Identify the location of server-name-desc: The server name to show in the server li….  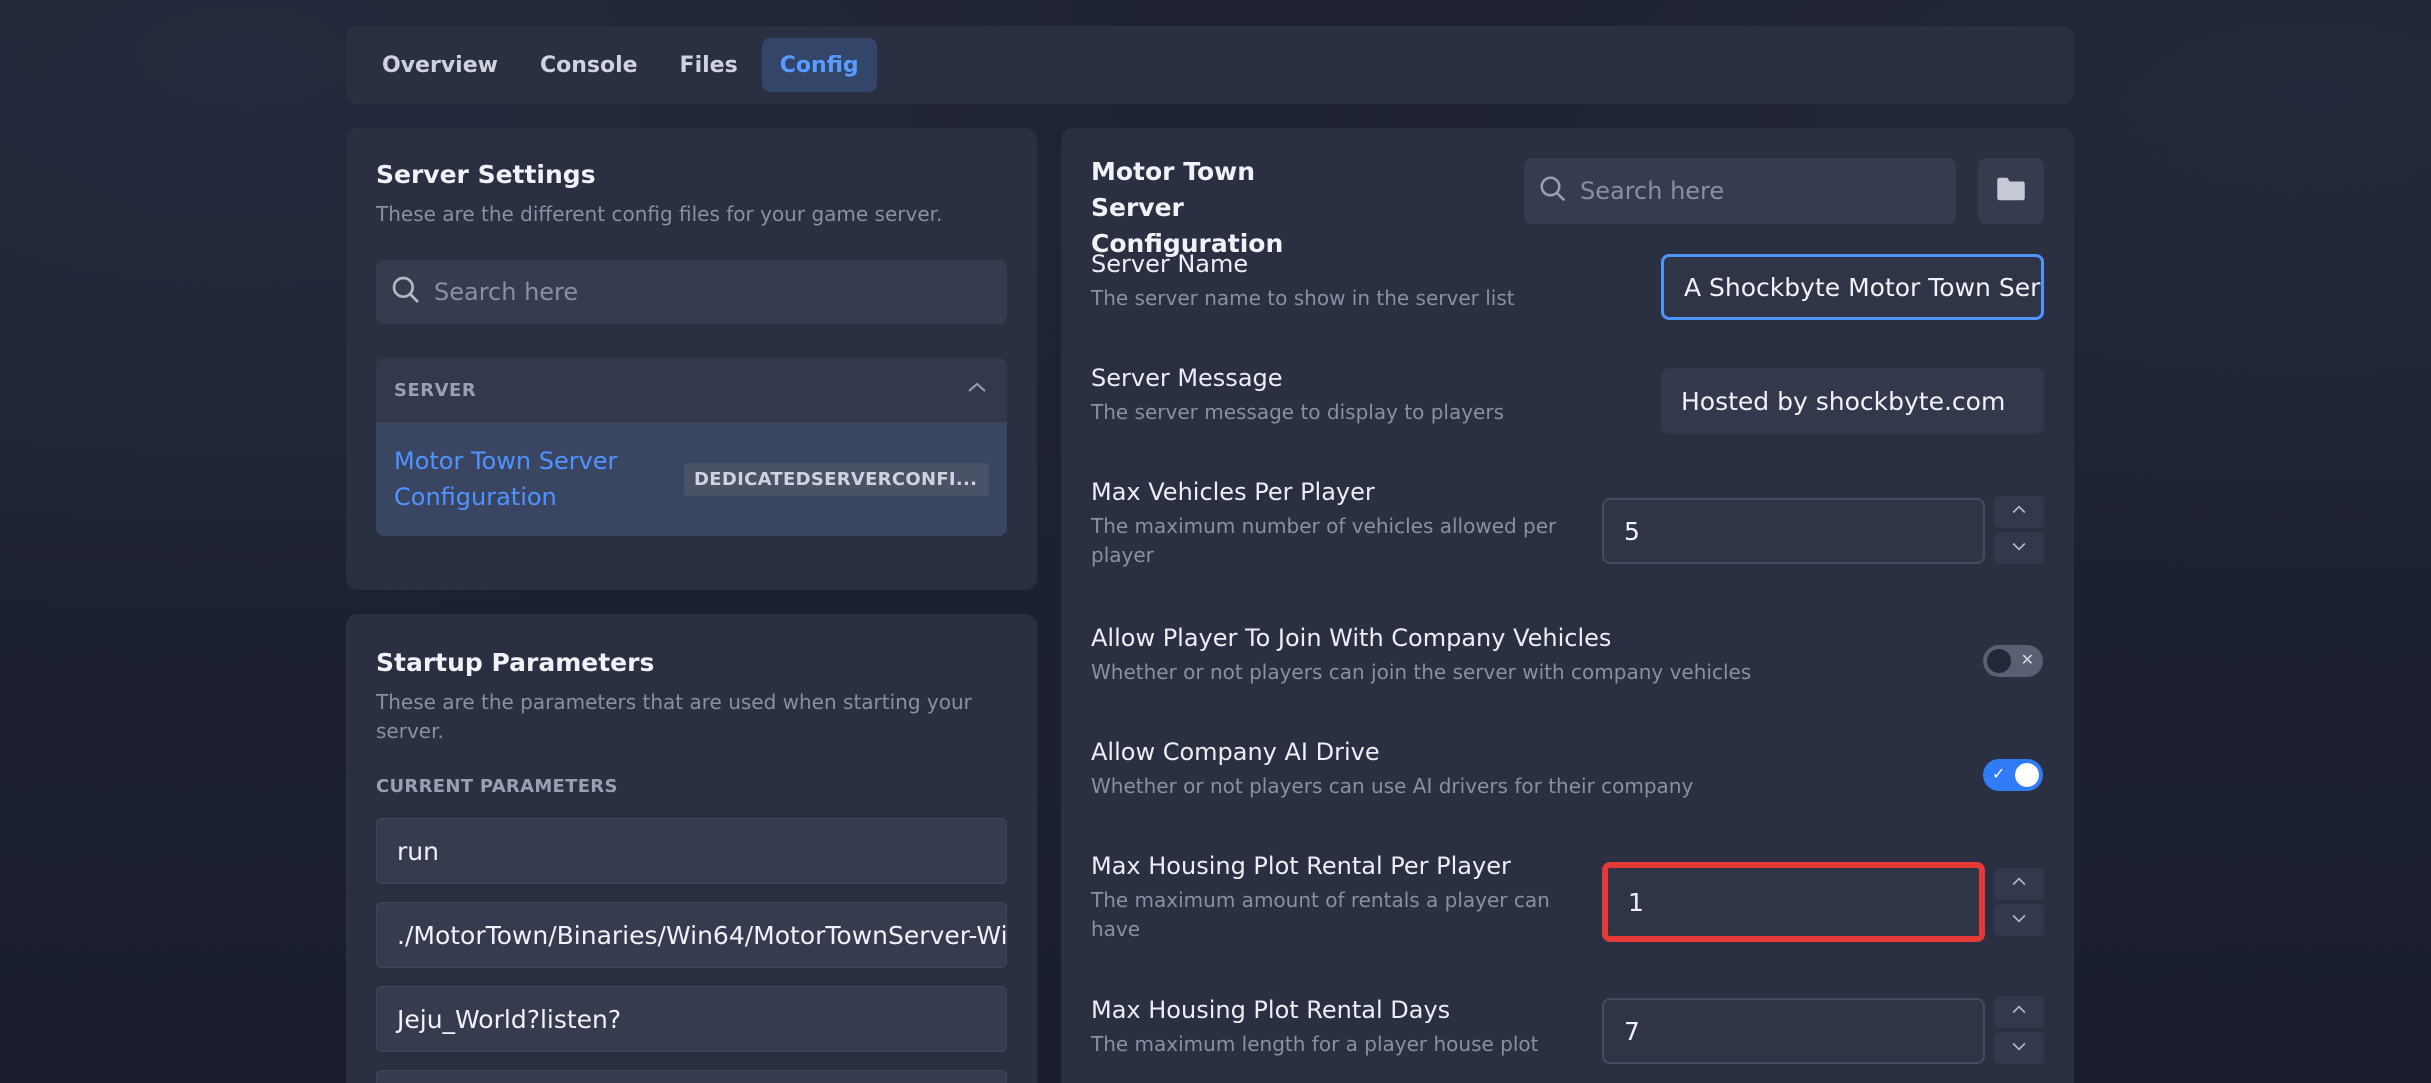
(1303, 298).